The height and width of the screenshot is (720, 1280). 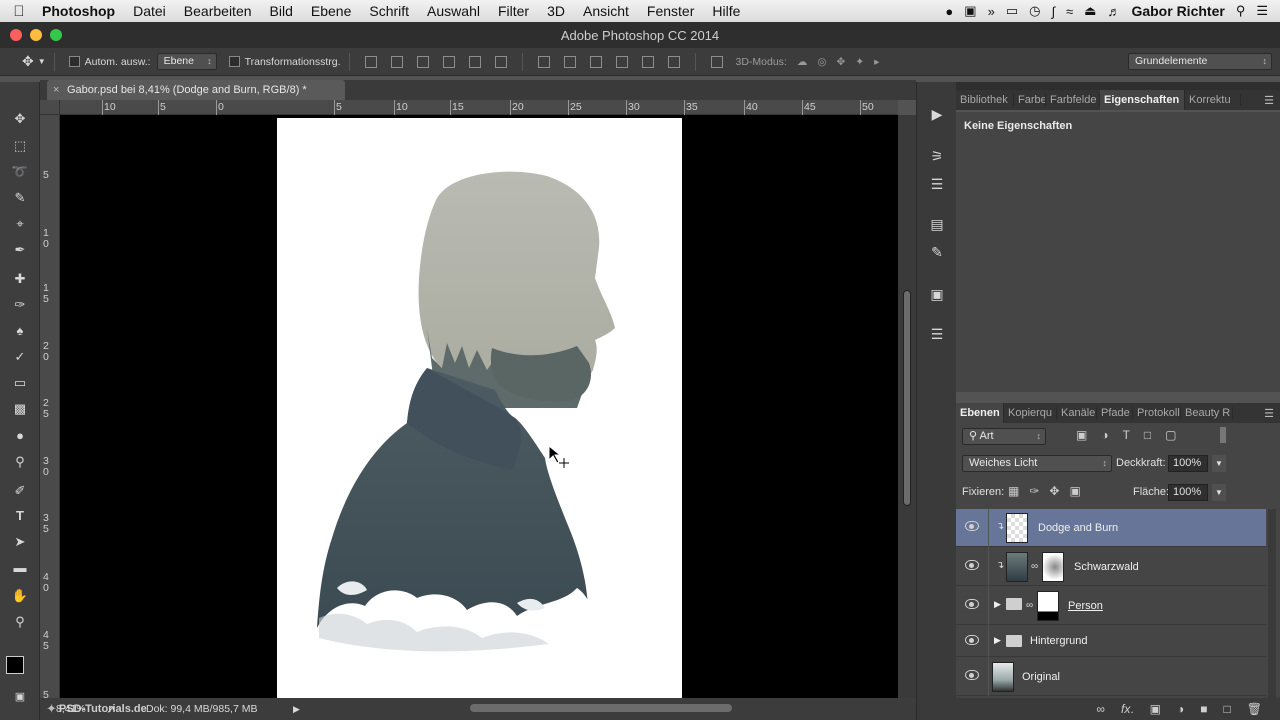 I want to click on tab-farbfelder: Farbfelde, so click(x=1073, y=100).